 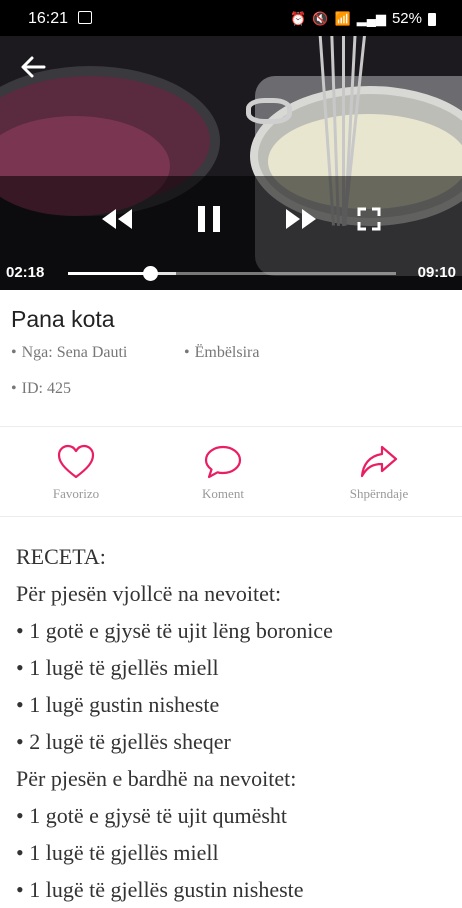 I want to click on seek-thumb, so click(x=150, y=273).